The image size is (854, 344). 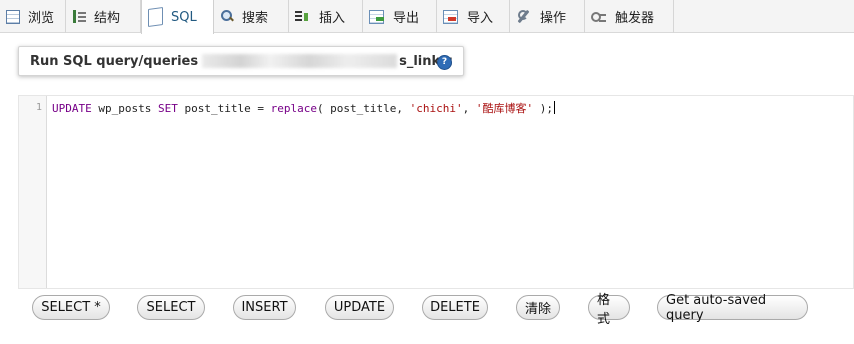 I want to click on format-button: 格式, so click(x=609, y=310).